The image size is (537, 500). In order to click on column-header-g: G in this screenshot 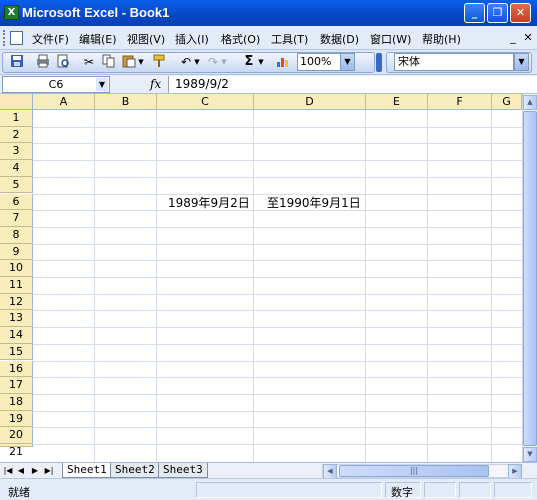, I will do `click(507, 102)`.